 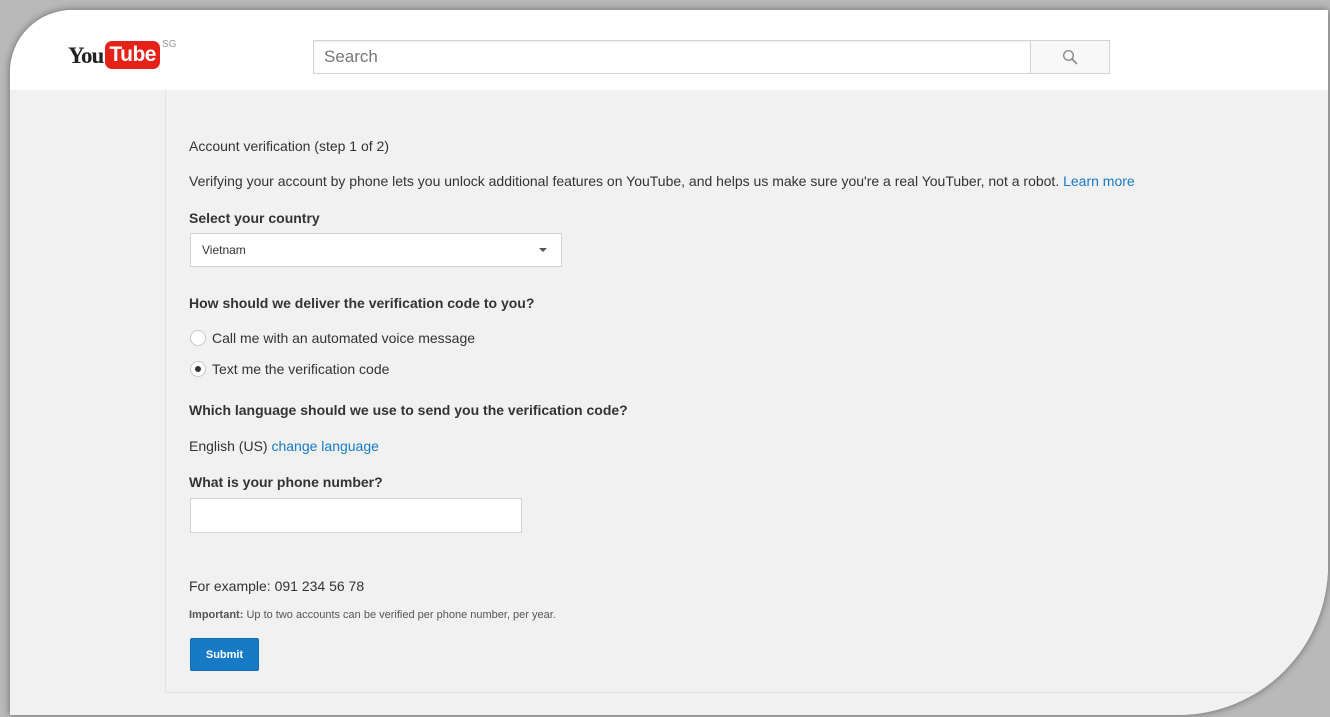 I want to click on radio-text-message-label: Text me the verification code, so click(x=300, y=369).